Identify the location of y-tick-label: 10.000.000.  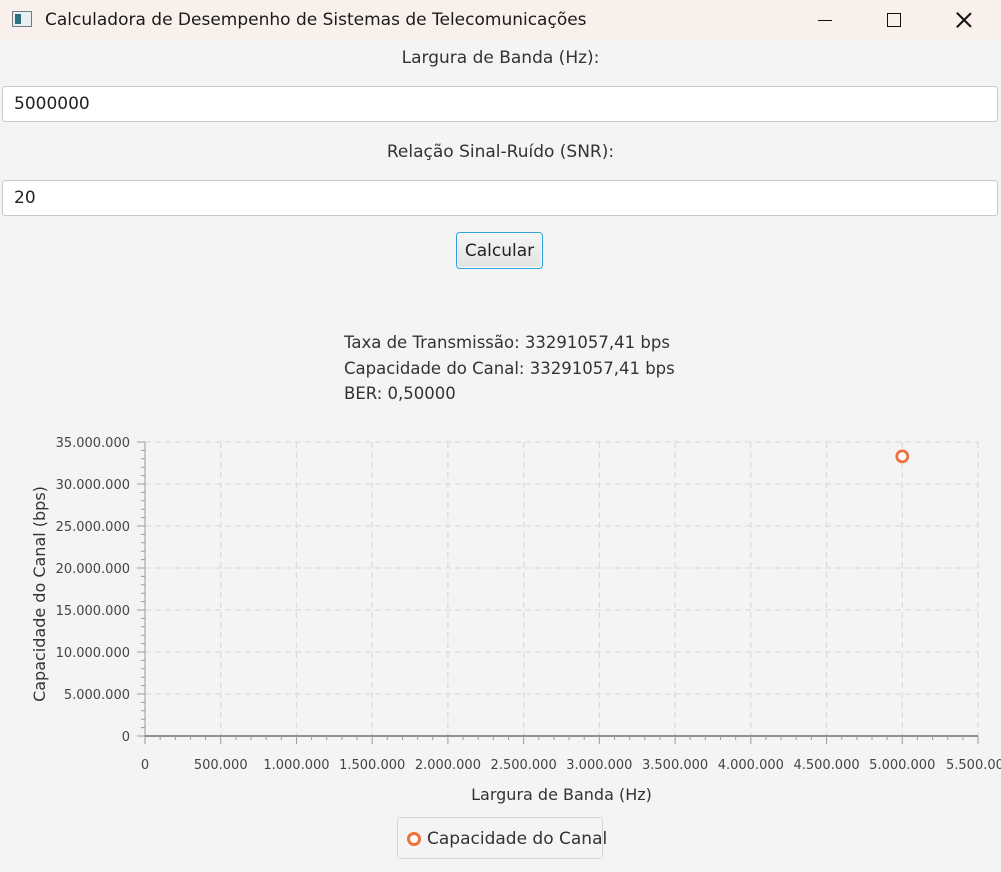
(93, 653).